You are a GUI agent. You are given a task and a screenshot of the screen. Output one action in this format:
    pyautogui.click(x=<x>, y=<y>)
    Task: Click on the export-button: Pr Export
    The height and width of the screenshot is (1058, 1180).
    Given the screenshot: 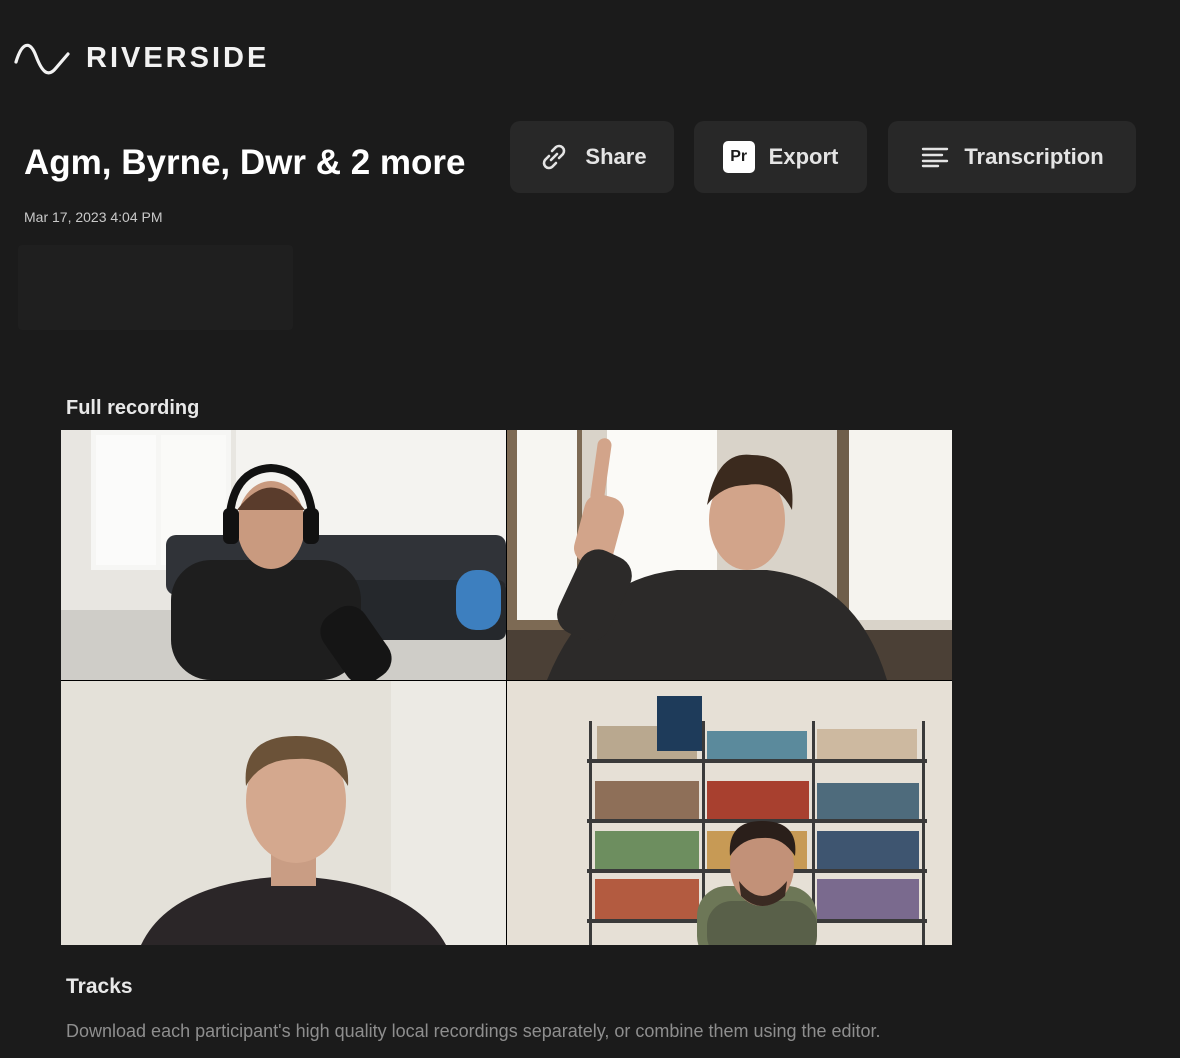 What is the action you would take?
    pyautogui.click(x=780, y=157)
    